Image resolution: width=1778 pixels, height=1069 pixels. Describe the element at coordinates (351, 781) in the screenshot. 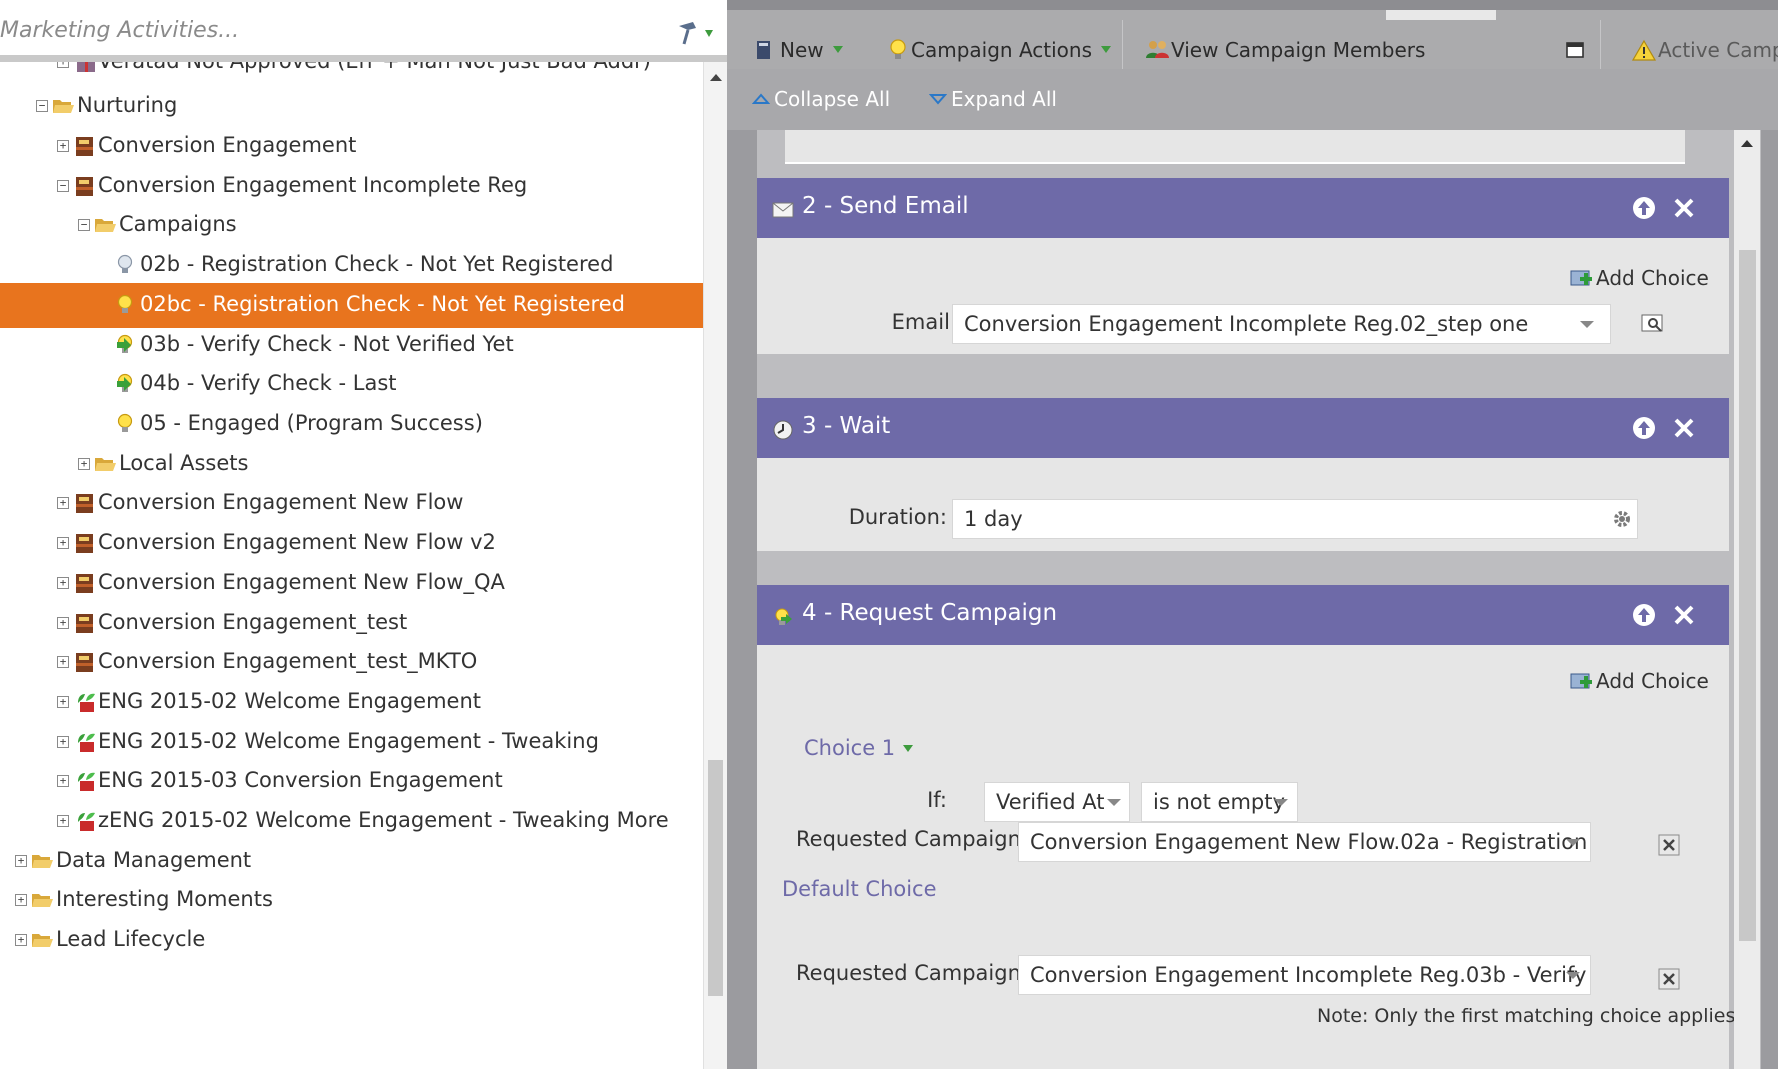

I see `tree-item-eng-2015-03-conversion: + ENG 2015-03 Conversion Engagement` at that location.